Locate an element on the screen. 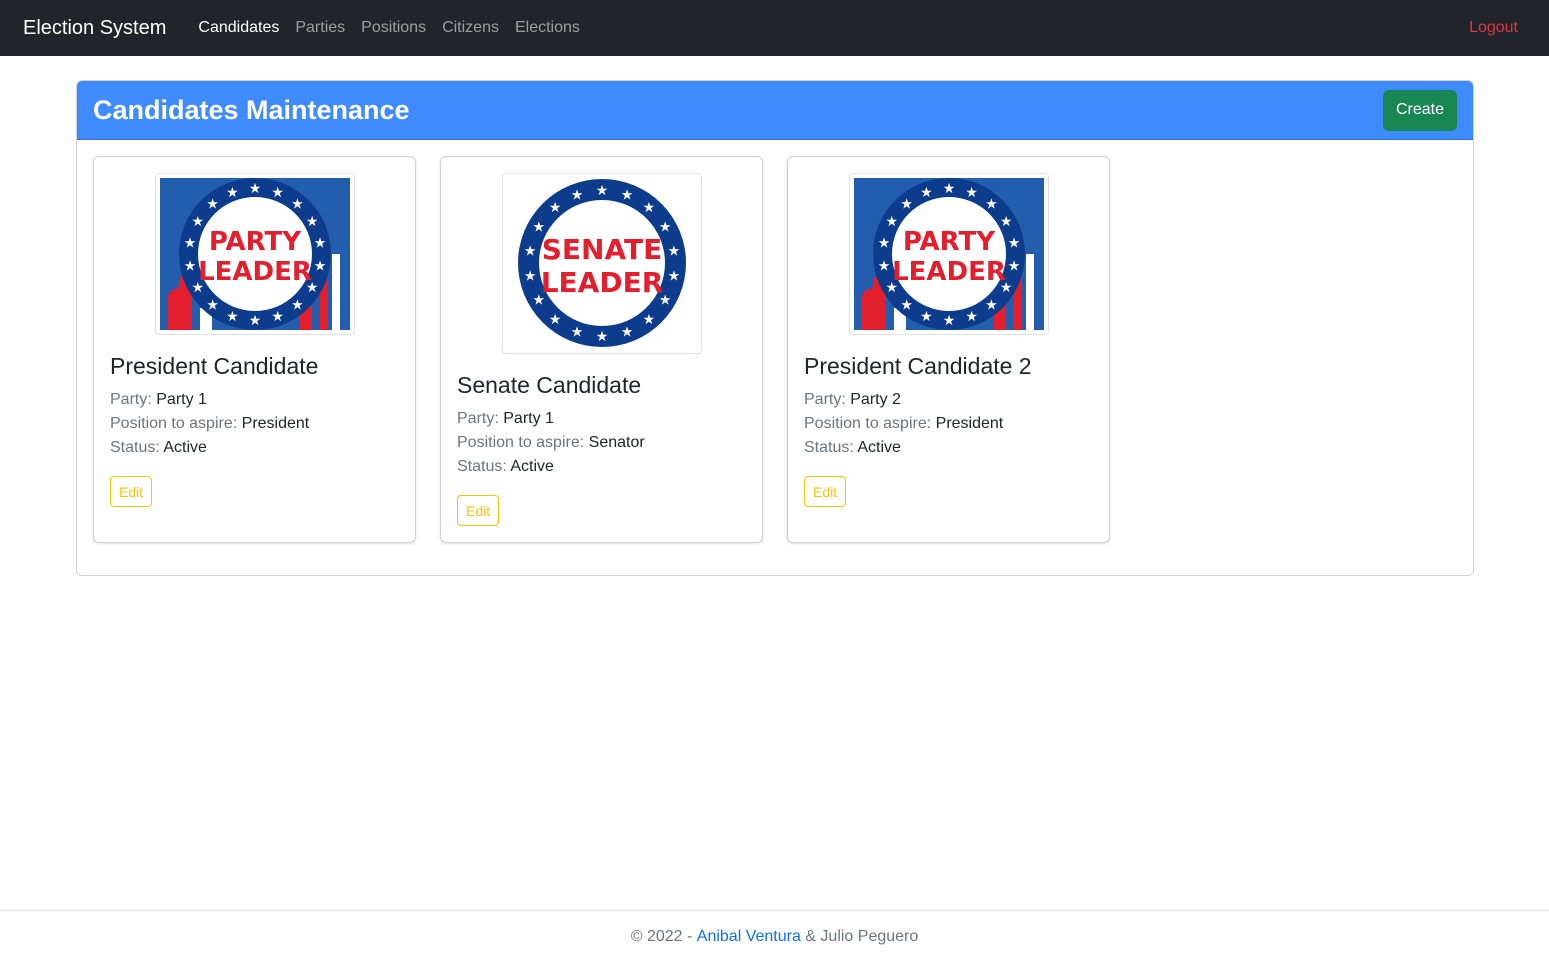 The image size is (1549, 963). panel-header: Candidates Maintenance Create is located at coordinates (775, 110).